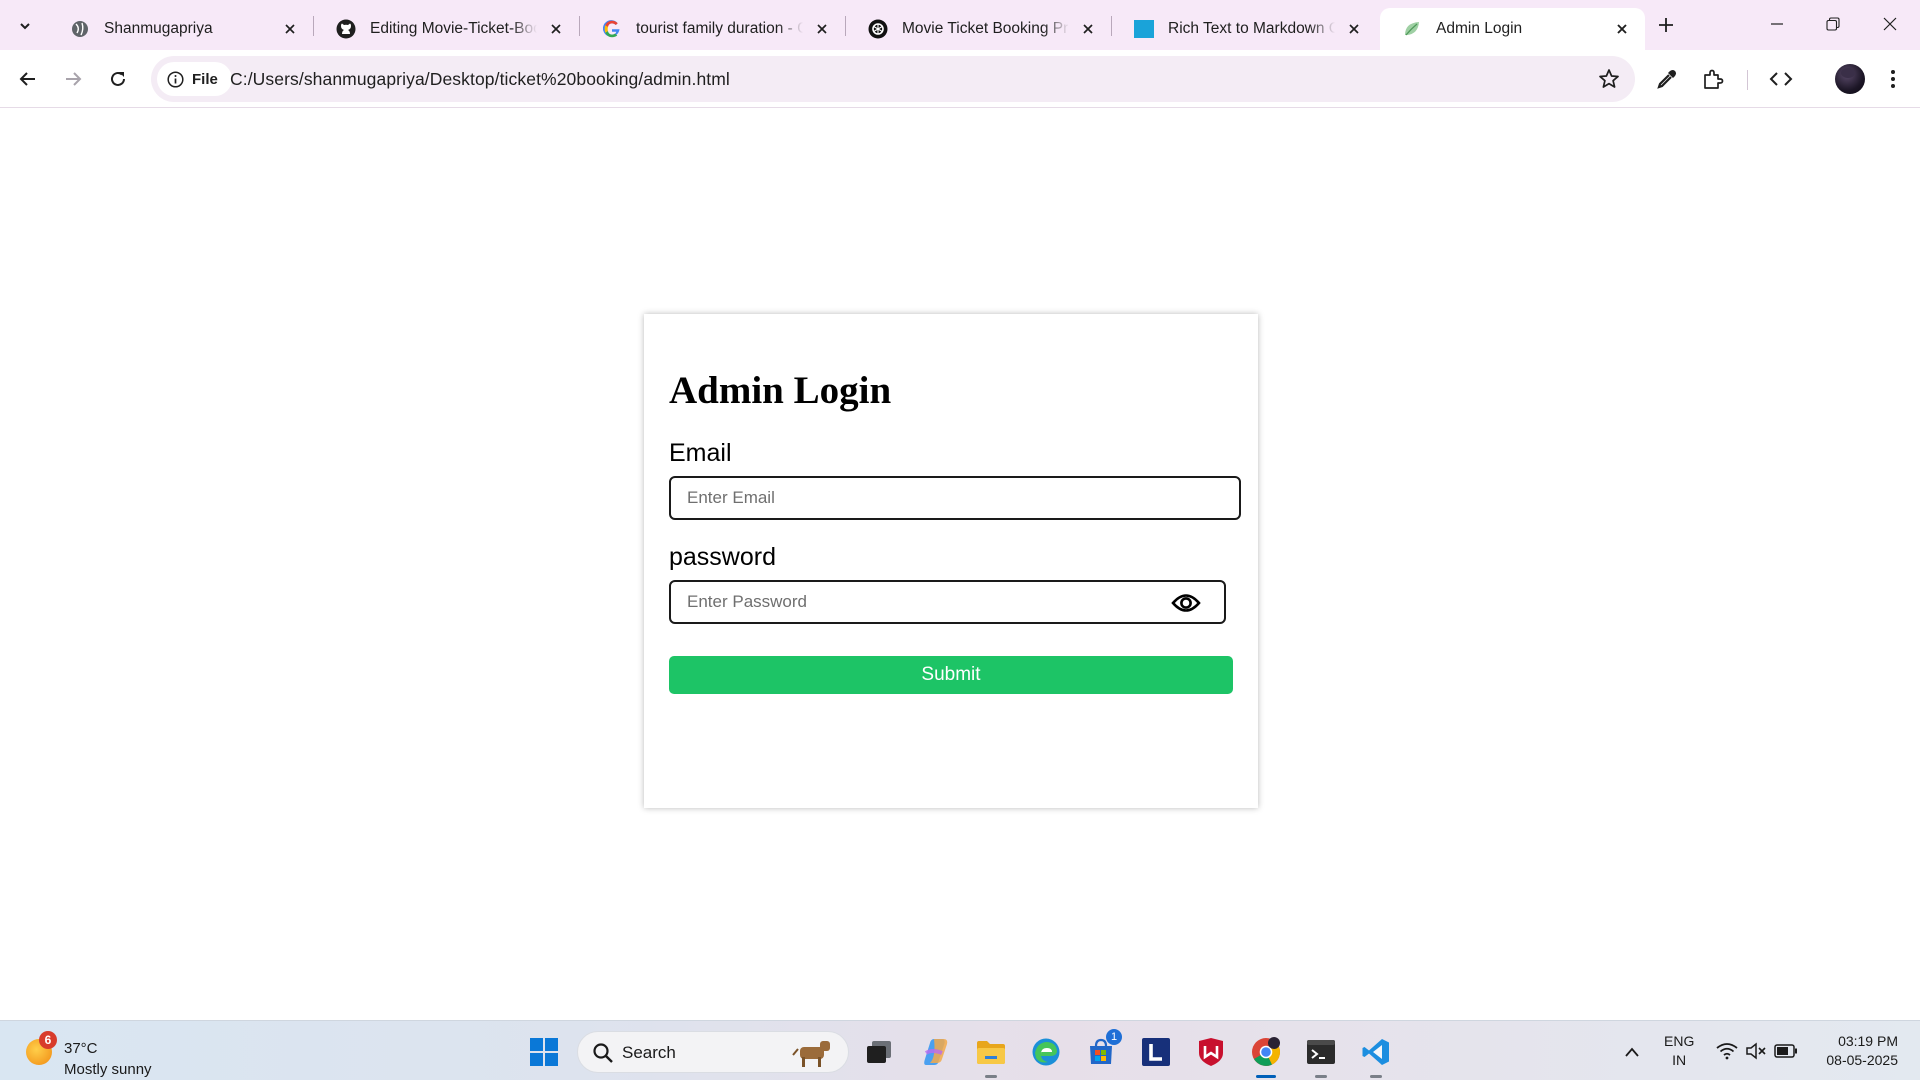 The height and width of the screenshot is (1080, 1920). What do you see at coordinates (991, 1052) in the screenshot?
I see `folder-icon` at bounding box center [991, 1052].